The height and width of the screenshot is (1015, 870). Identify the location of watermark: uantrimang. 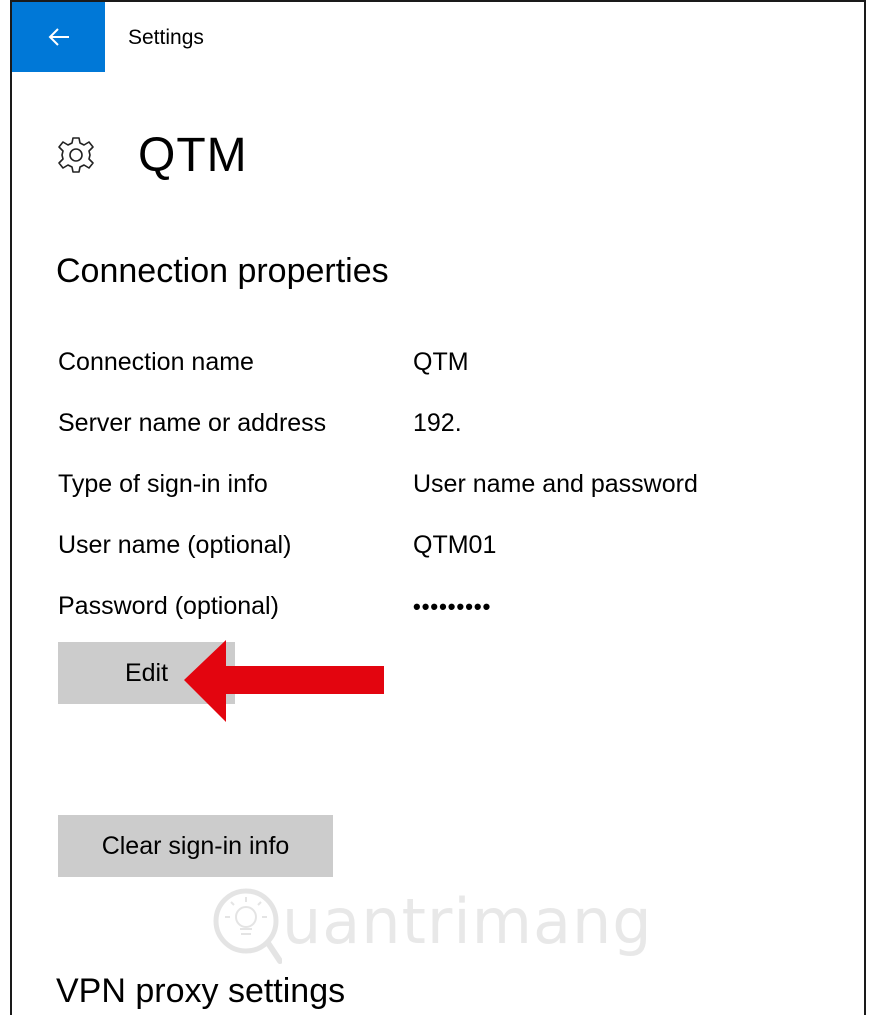
(432, 924).